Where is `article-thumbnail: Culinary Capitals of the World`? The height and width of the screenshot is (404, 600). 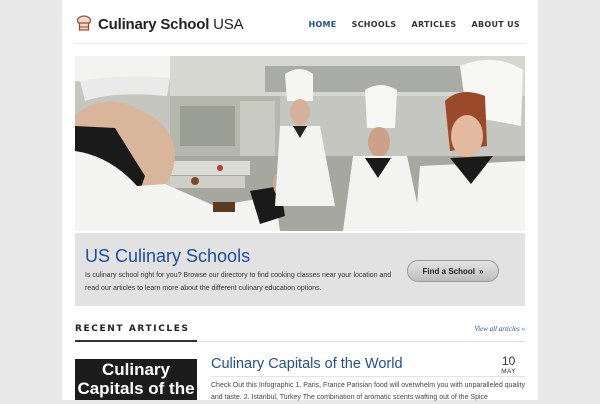 article-thumbnail: Culinary Capitals of the World is located at coordinates (136, 379).